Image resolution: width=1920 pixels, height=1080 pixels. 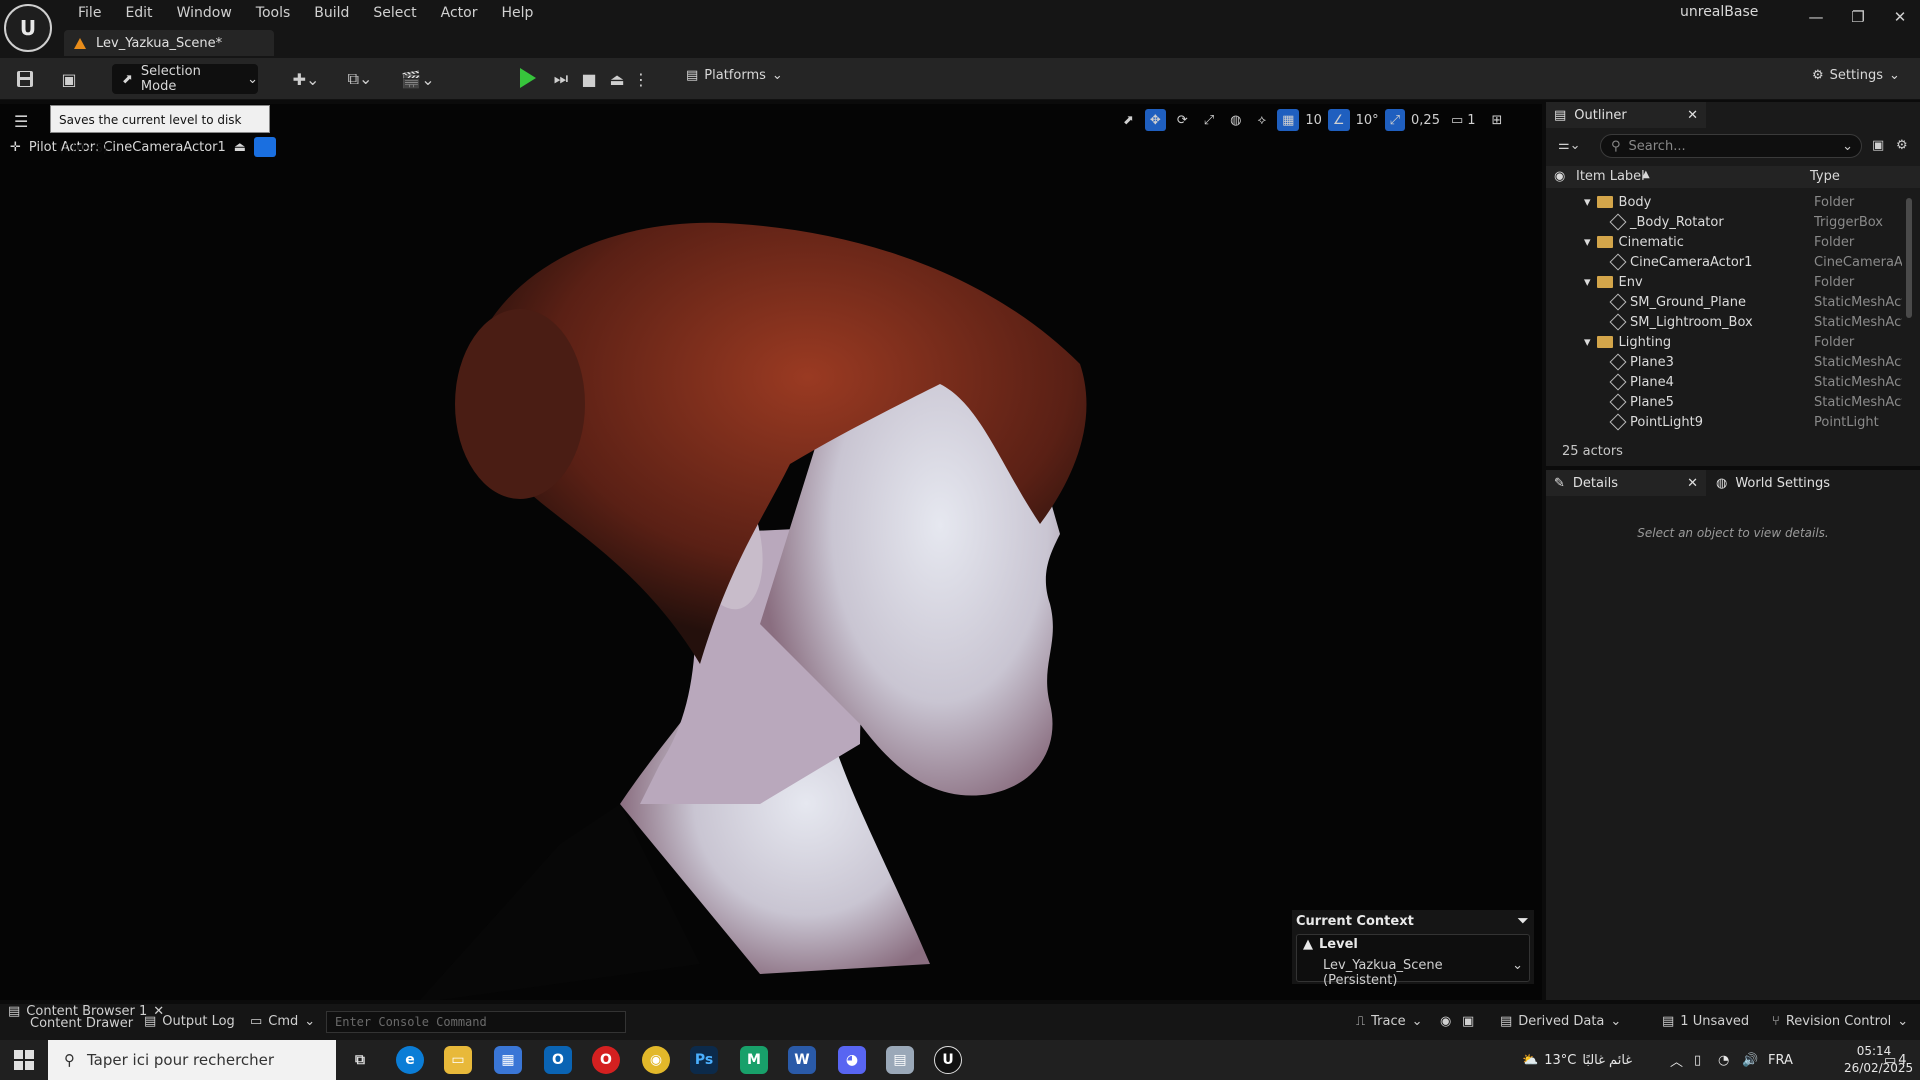 What do you see at coordinates (25, 79) in the screenshot?
I see `save-icon` at bounding box center [25, 79].